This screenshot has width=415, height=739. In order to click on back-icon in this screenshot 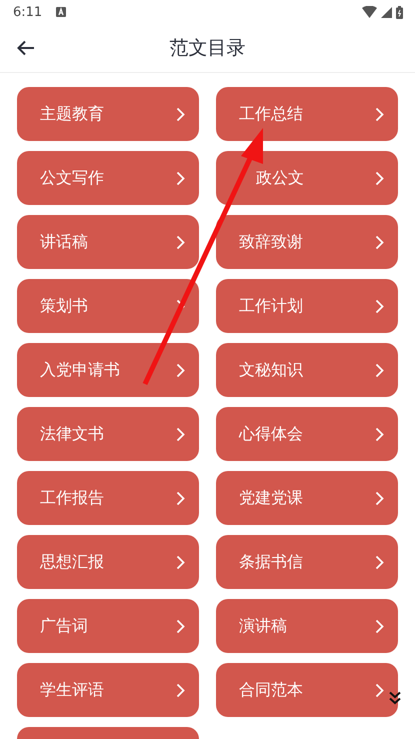, I will do `click(26, 48)`.